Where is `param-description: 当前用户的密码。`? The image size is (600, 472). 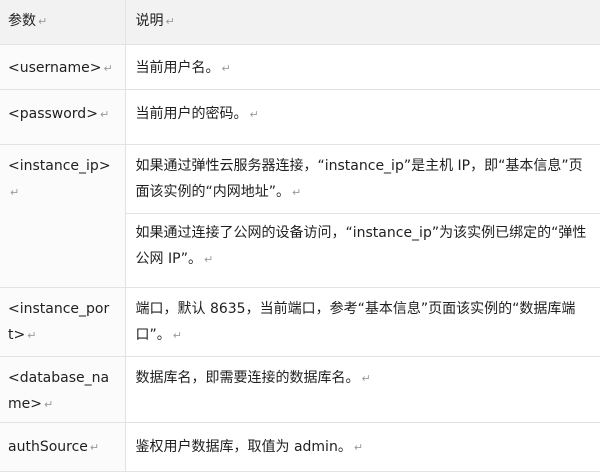 param-description: 当前用户的密码。 is located at coordinates (191, 114).